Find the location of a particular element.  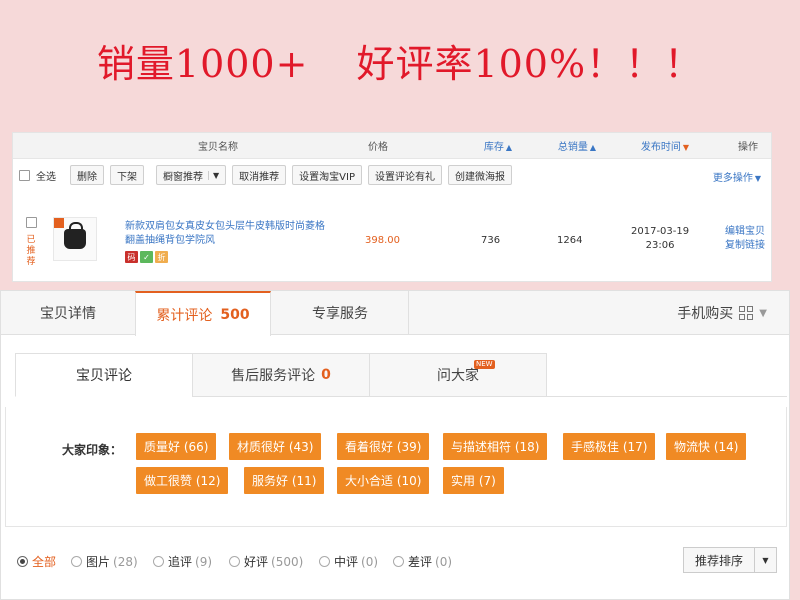

product-sales: 1264 is located at coordinates (570, 240).